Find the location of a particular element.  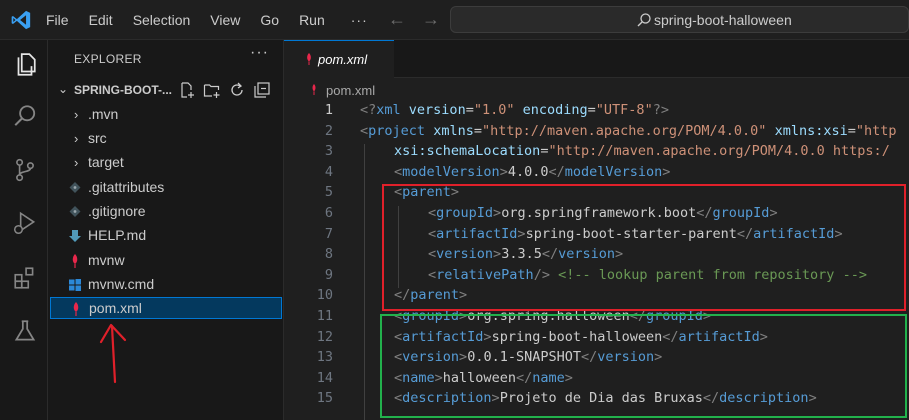

tree-item-label: mvnw.cmd is located at coordinates (121, 284).